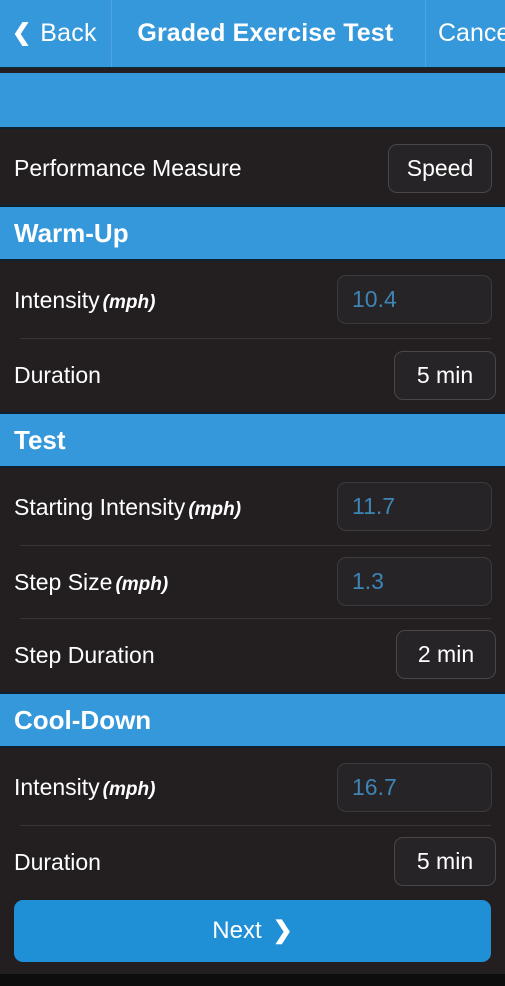 The width and height of the screenshot is (505, 986). What do you see at coordinates (282, 930) in the screenshot?
I see `chevron-right-icon: ❯` at bounding box center [282, 930].